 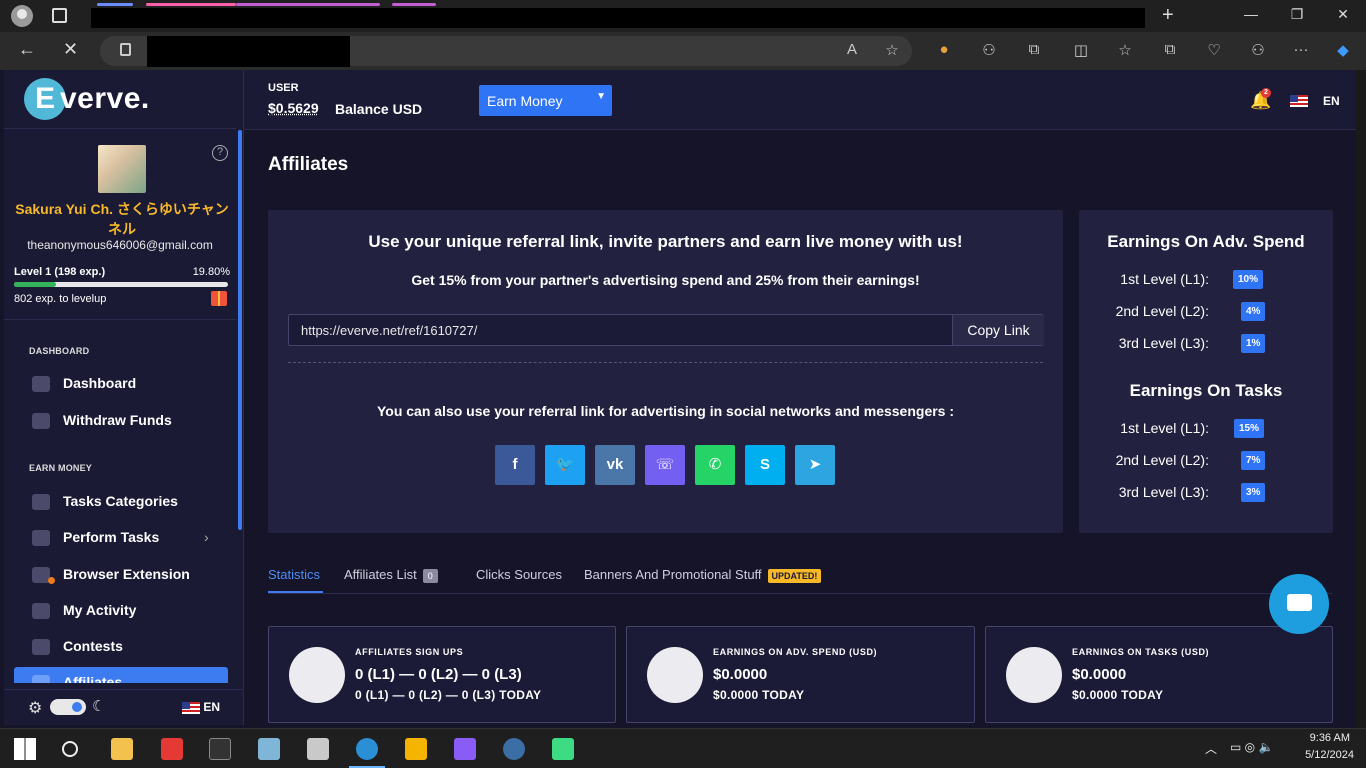 What do you see at coordinates (438, 674) in the screenshot?
I see `stat-value: 0 (L1) — 0 (L2) — 0 (L3)` at bounding box center [438, 674].